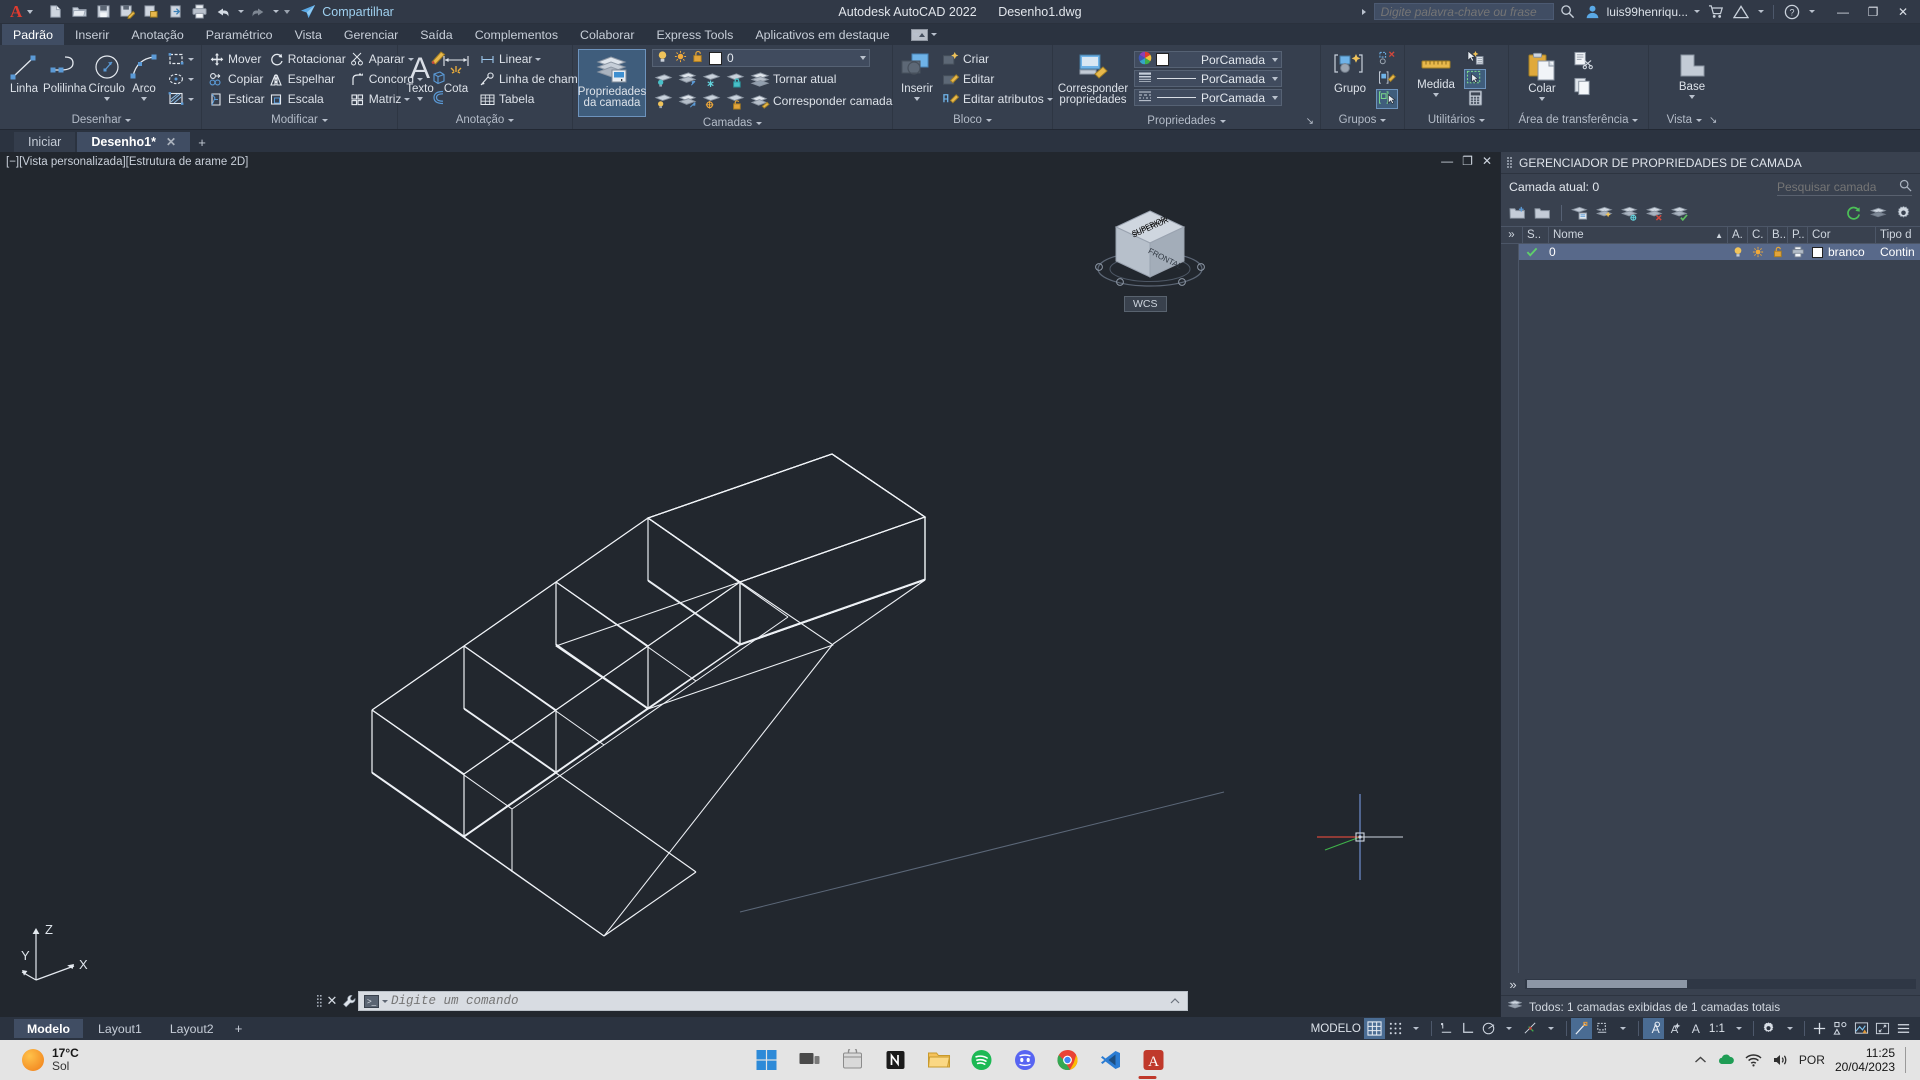 The width and height of the screenshot is (1920, 1080). I want to click on viewport-close-icon: ✕, so click(1487, 161).